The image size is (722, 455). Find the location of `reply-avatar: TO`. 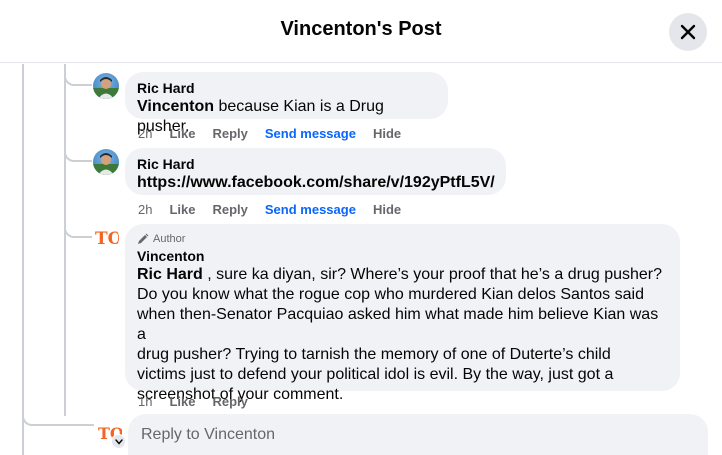

reply-avatar: TO is located at coordinates (111, 435).